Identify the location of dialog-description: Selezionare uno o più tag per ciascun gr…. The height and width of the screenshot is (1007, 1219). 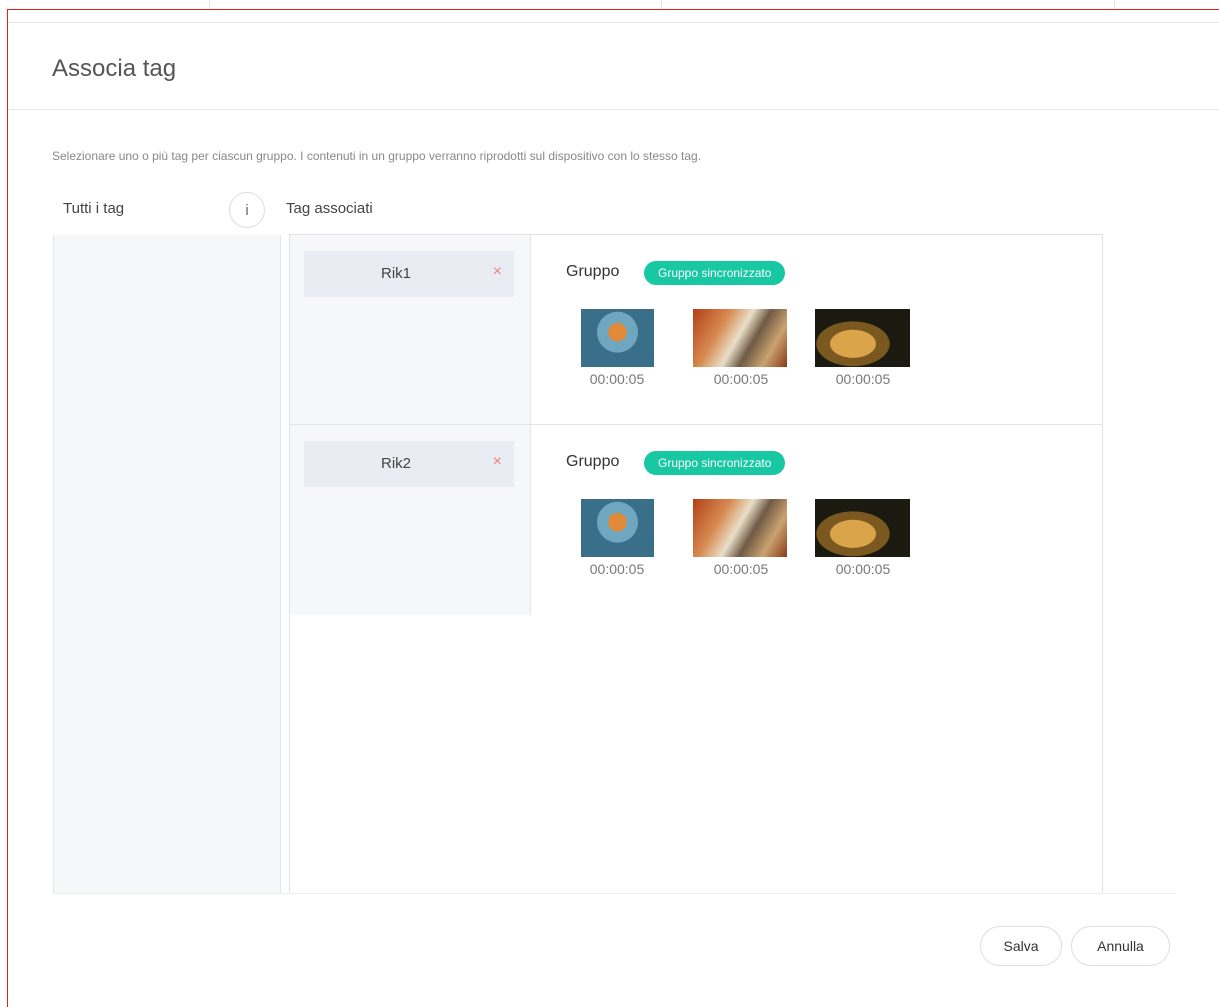
(377, 156).